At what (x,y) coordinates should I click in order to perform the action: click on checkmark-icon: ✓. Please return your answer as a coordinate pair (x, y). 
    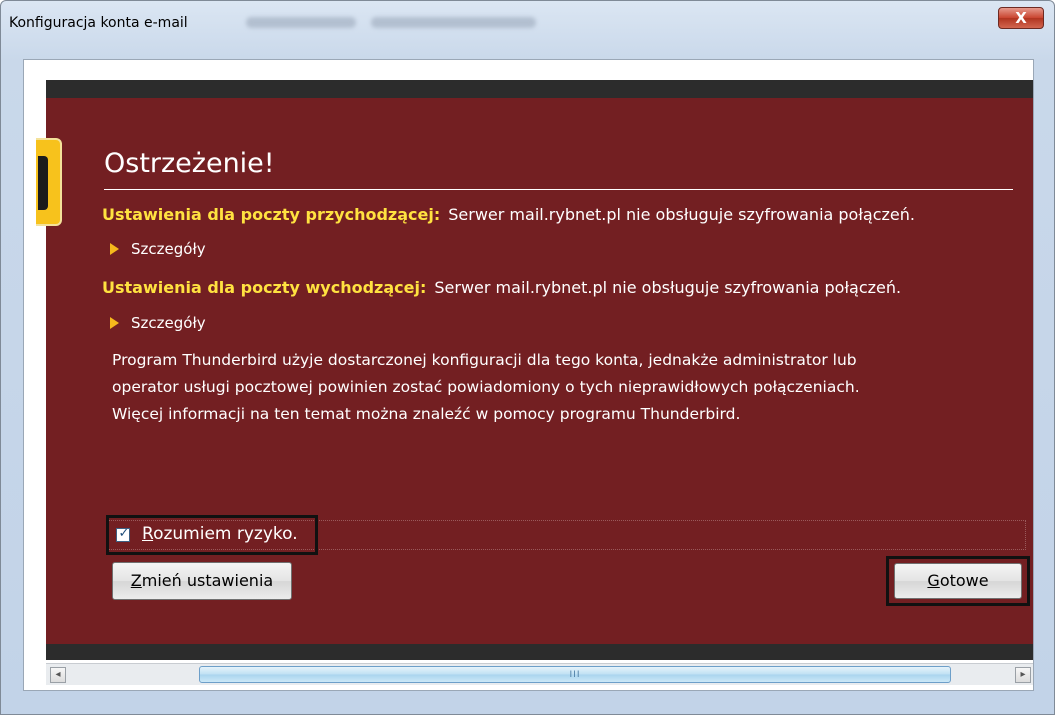
    Looking at the image, I should click on (124, 533).